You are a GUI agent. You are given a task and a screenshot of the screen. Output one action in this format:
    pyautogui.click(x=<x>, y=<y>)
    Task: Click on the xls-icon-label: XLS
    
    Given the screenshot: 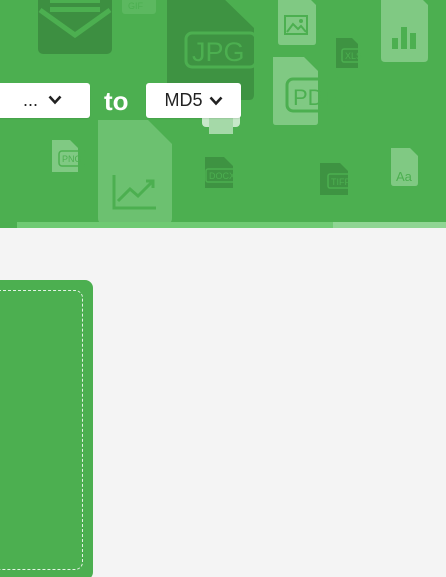 What is the action you would take?
    pyautogui.click(x=353, y=56)
    